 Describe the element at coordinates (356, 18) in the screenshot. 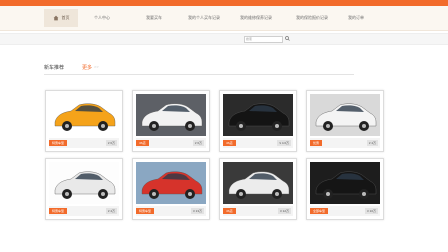

I see `nav-item-orders: 我的订单` at that location.